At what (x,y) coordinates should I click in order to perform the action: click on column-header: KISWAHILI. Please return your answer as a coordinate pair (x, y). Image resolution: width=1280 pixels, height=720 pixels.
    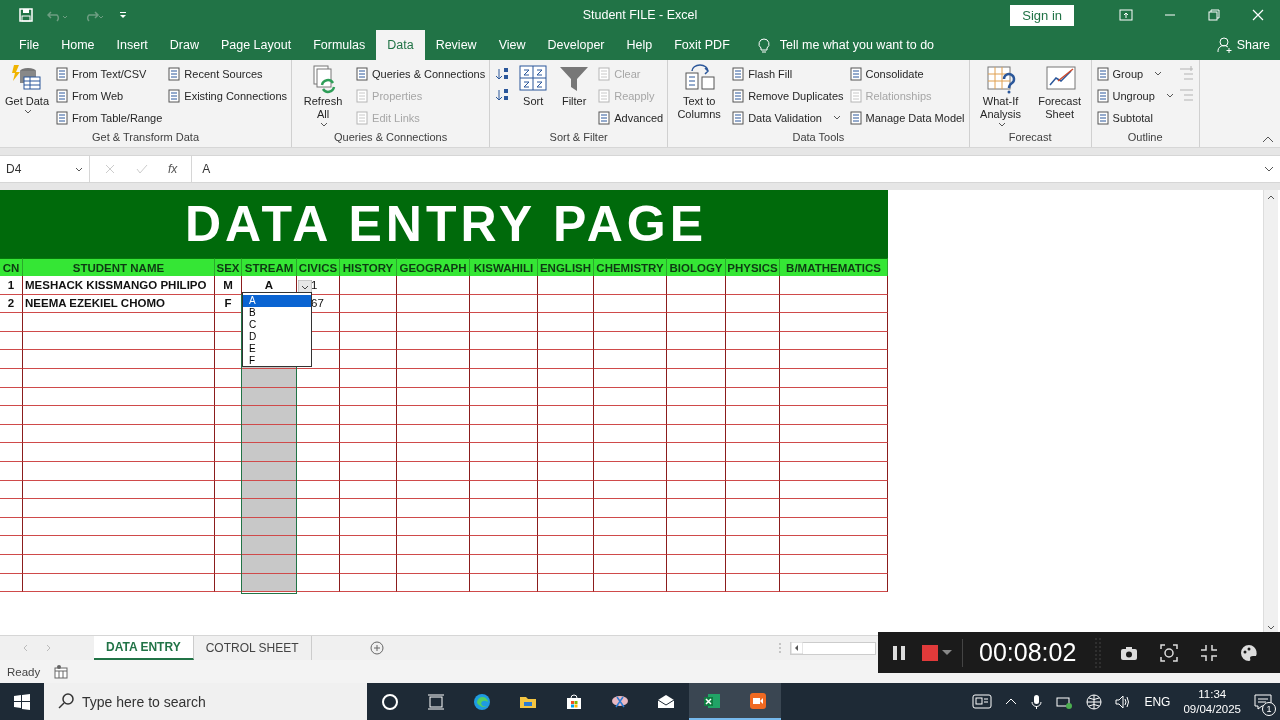
    Looking at the image, I should click on (504, 267).